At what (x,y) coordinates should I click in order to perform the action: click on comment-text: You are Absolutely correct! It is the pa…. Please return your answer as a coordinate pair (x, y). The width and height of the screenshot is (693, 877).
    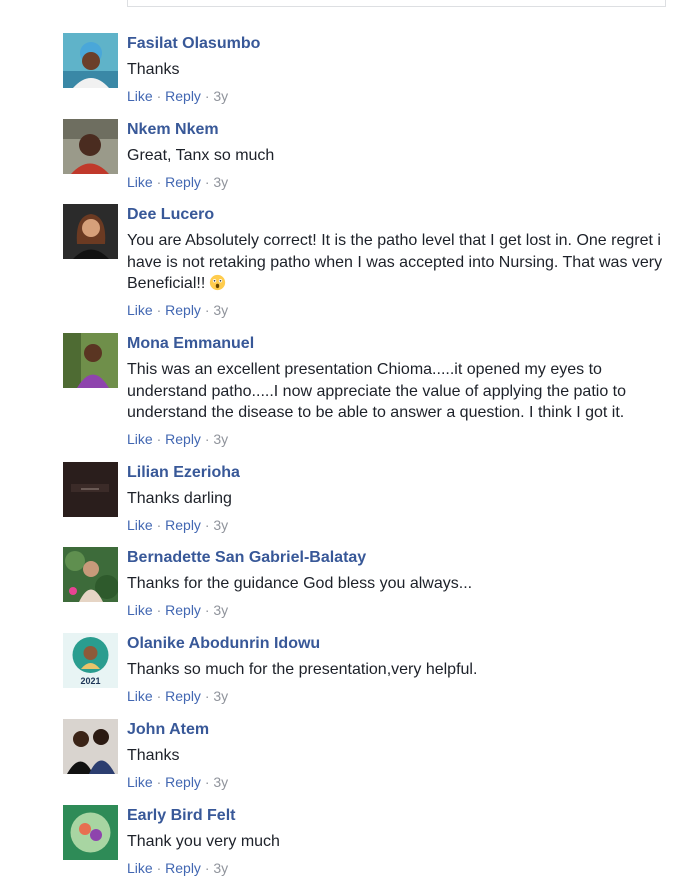
    Looking at the image, I should click on (400, 262).